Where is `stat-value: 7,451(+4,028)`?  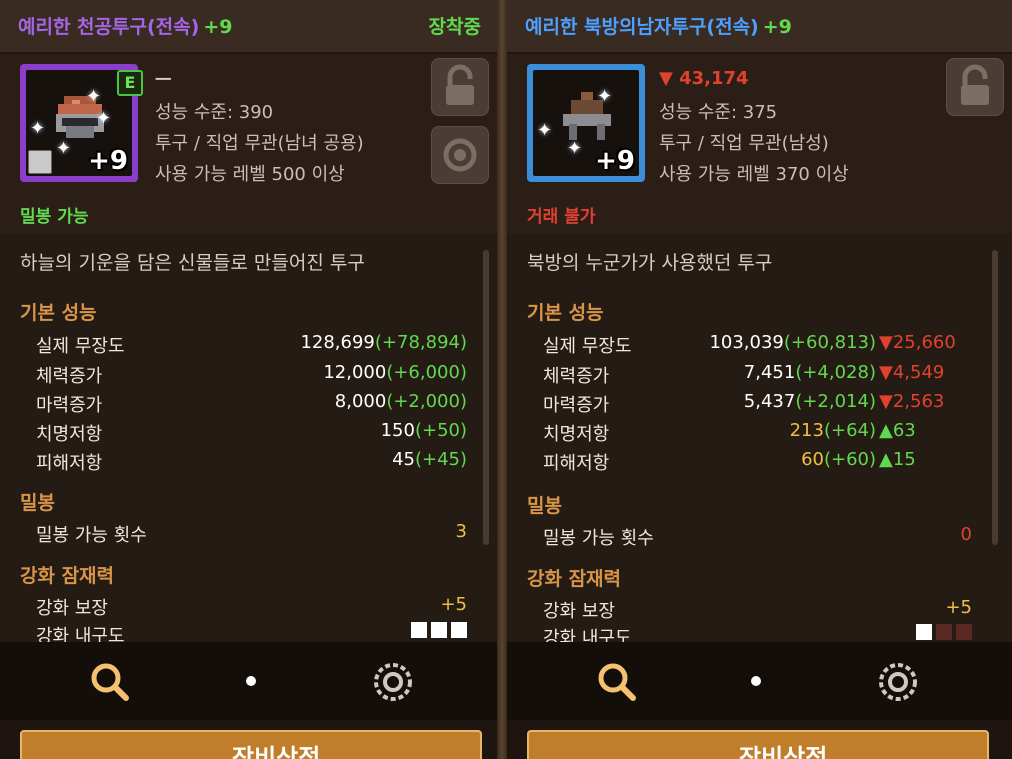 stat-value: 7,451(+4,028) is located at coordinates (809, 372).